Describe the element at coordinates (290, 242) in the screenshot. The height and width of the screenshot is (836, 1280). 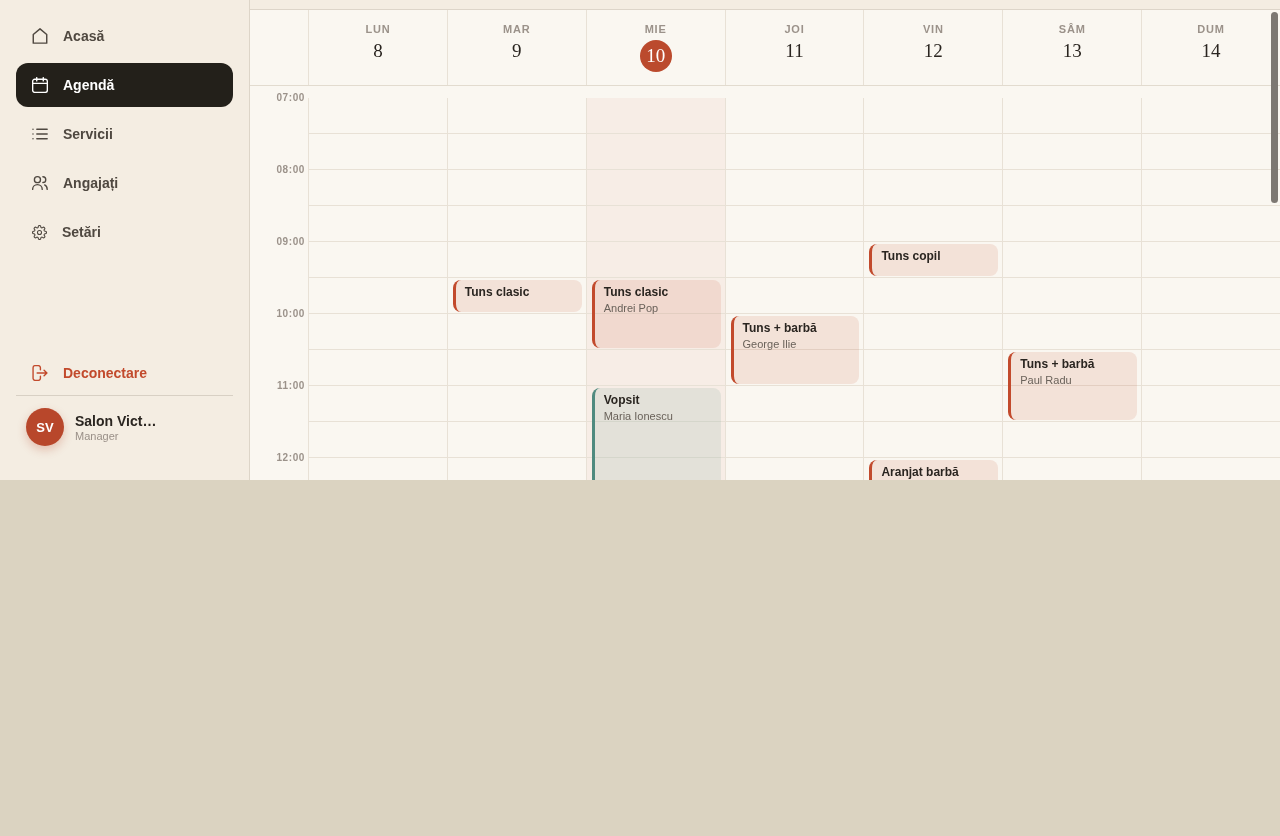
I see `time-label: 09:00` at that location.